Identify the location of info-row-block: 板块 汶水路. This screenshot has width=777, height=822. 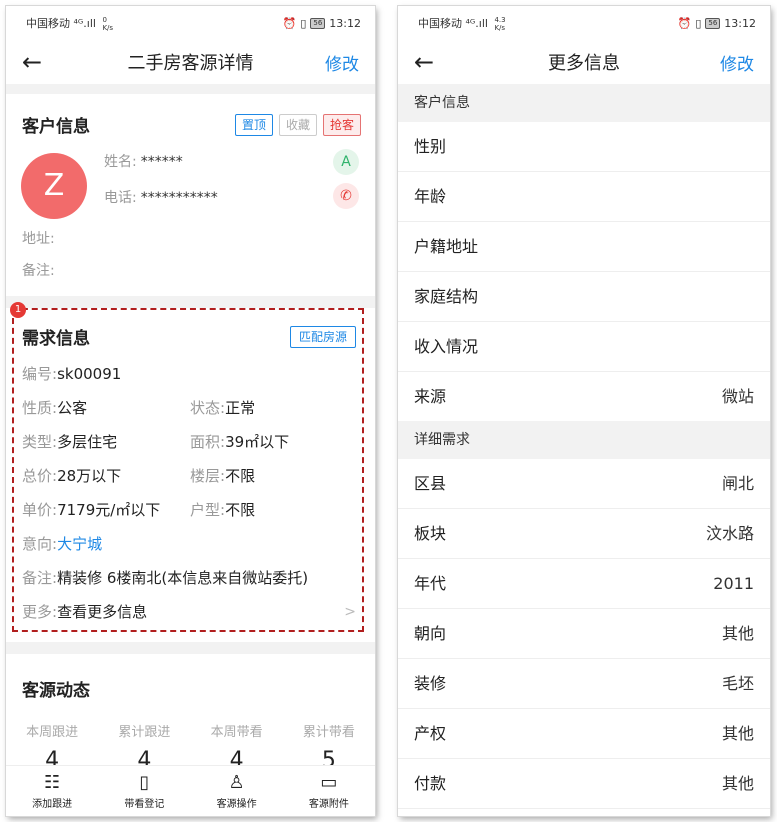
(584, 534).